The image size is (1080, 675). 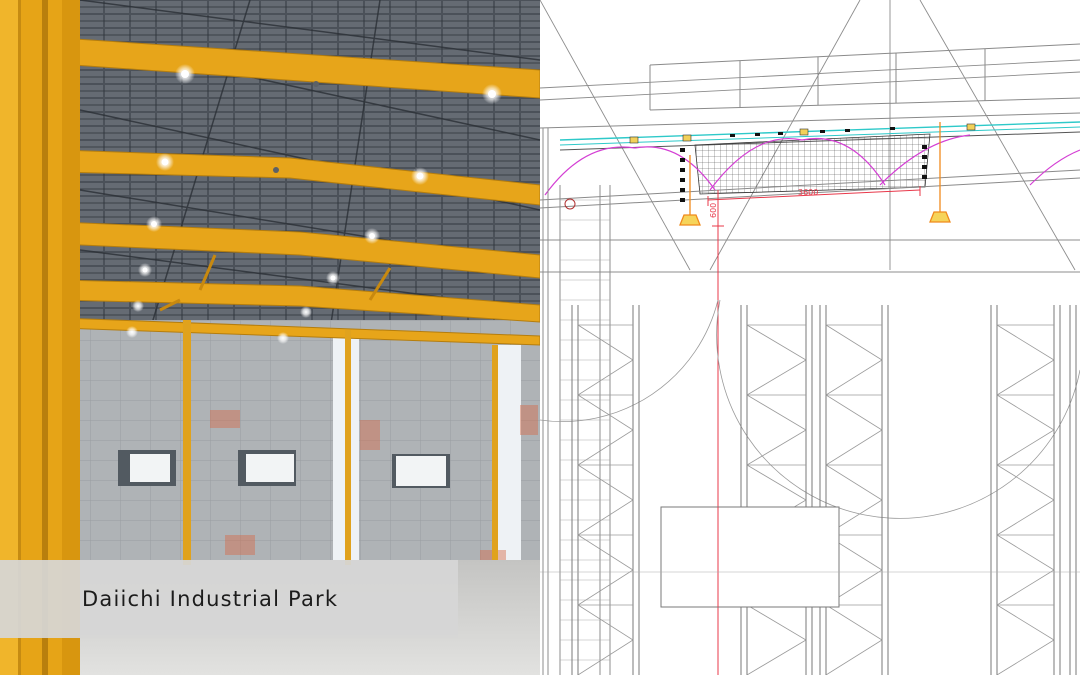 What do you see at coordinates (713, 210) in the screenshot?
I see `dimension-600: 600` at bounding box center [713, 210].